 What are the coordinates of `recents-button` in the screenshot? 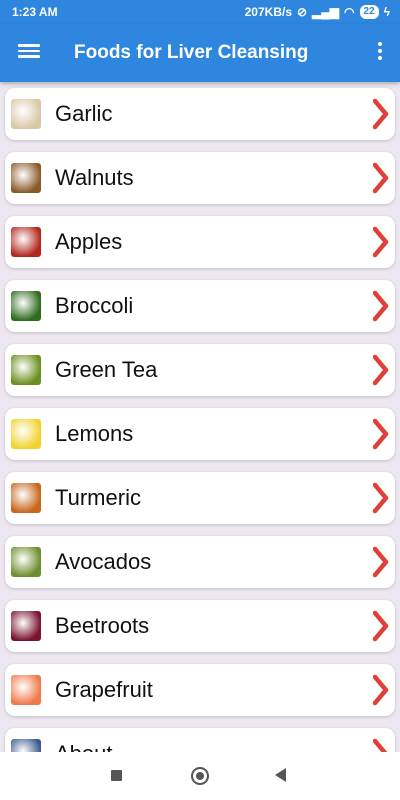 It's located at (116, 775).